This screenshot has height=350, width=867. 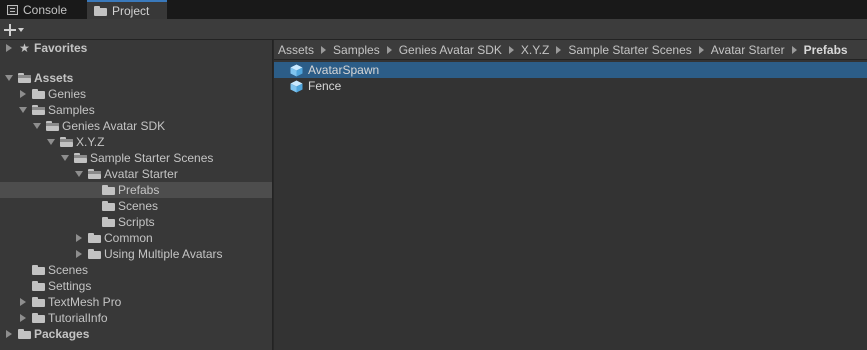 What do you see at coordinates (131, 10) in the screenshot?
I see `tab-project-label: Project` at bounding box center [131, 10].